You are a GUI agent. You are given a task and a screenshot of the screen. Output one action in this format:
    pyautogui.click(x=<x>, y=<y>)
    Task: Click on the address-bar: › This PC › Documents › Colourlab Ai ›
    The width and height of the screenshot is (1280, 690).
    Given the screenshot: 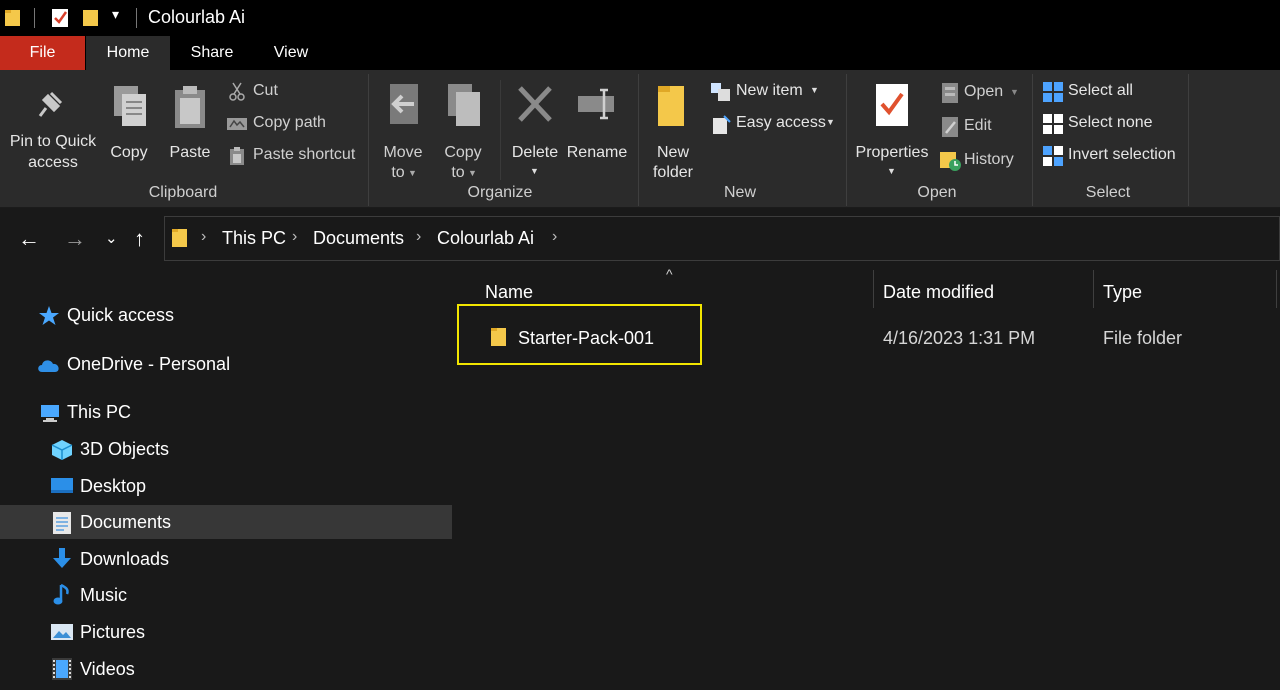 What is the action you would take?
    pyautogui.click(x=722, y=238)
    